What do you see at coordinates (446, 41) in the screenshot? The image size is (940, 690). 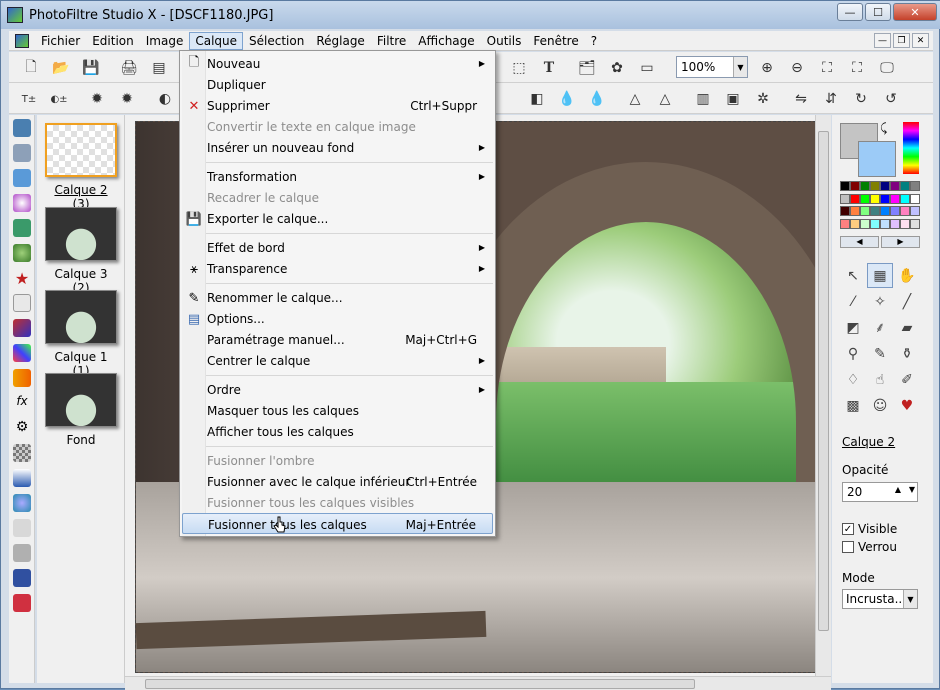 I see `menu-affichage: Affichage` at bounding box center [446, 41].